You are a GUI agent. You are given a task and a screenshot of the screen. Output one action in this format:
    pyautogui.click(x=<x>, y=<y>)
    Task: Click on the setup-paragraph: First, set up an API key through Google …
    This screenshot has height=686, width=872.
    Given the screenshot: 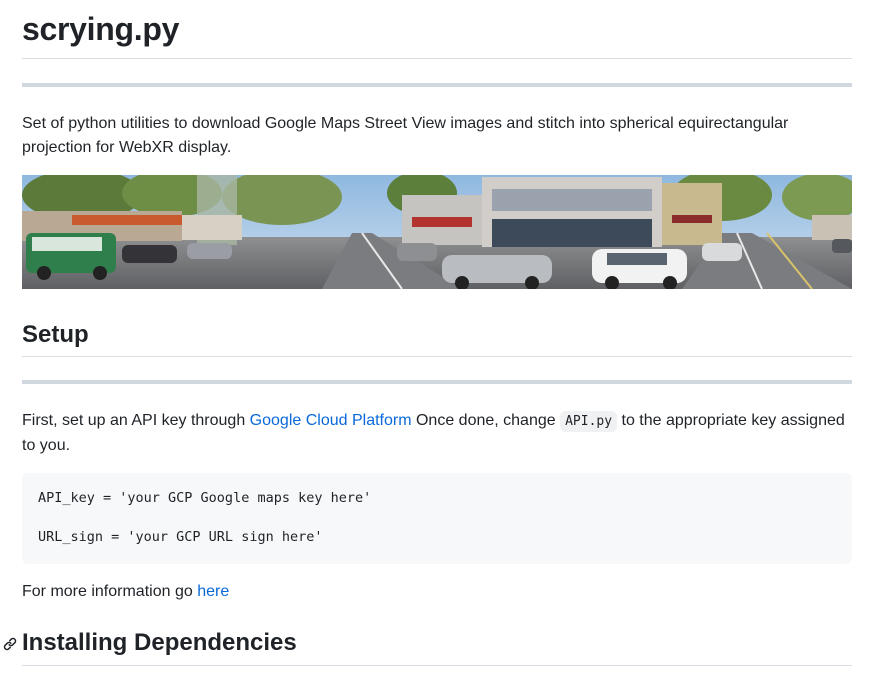 What is the action you would take?
    pyautogui.click(x=437, y=433)
    